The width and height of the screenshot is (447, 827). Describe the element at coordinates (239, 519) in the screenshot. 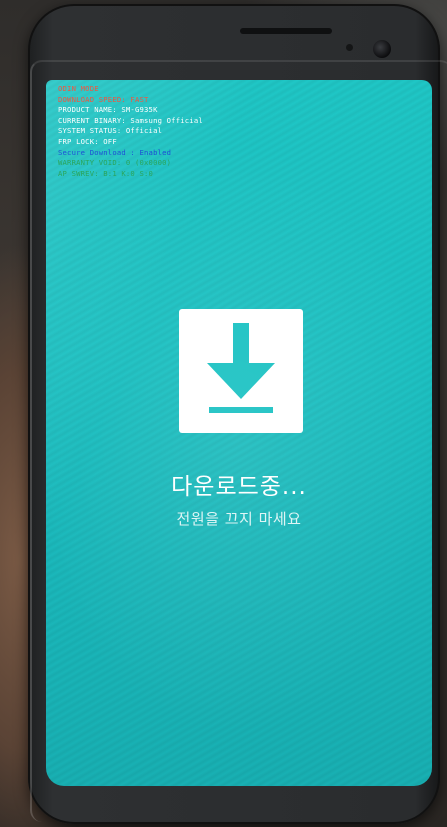

I see `do-not-power-off-subtitle: 전원을 끄지 마세요` at that location.